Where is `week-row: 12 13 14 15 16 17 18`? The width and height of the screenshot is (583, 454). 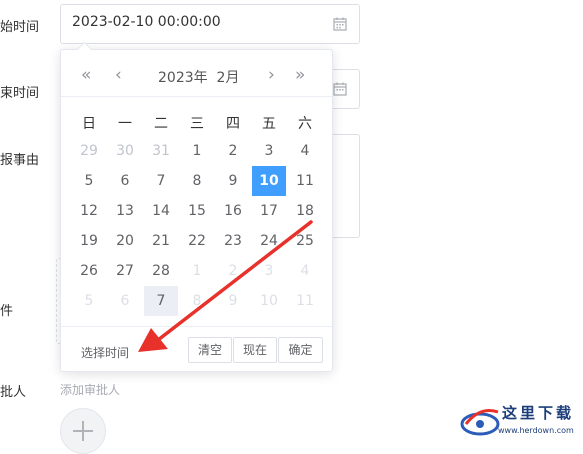
week-row: 12 13 14 15 16 17 18 is located at coordinates (197, 211).